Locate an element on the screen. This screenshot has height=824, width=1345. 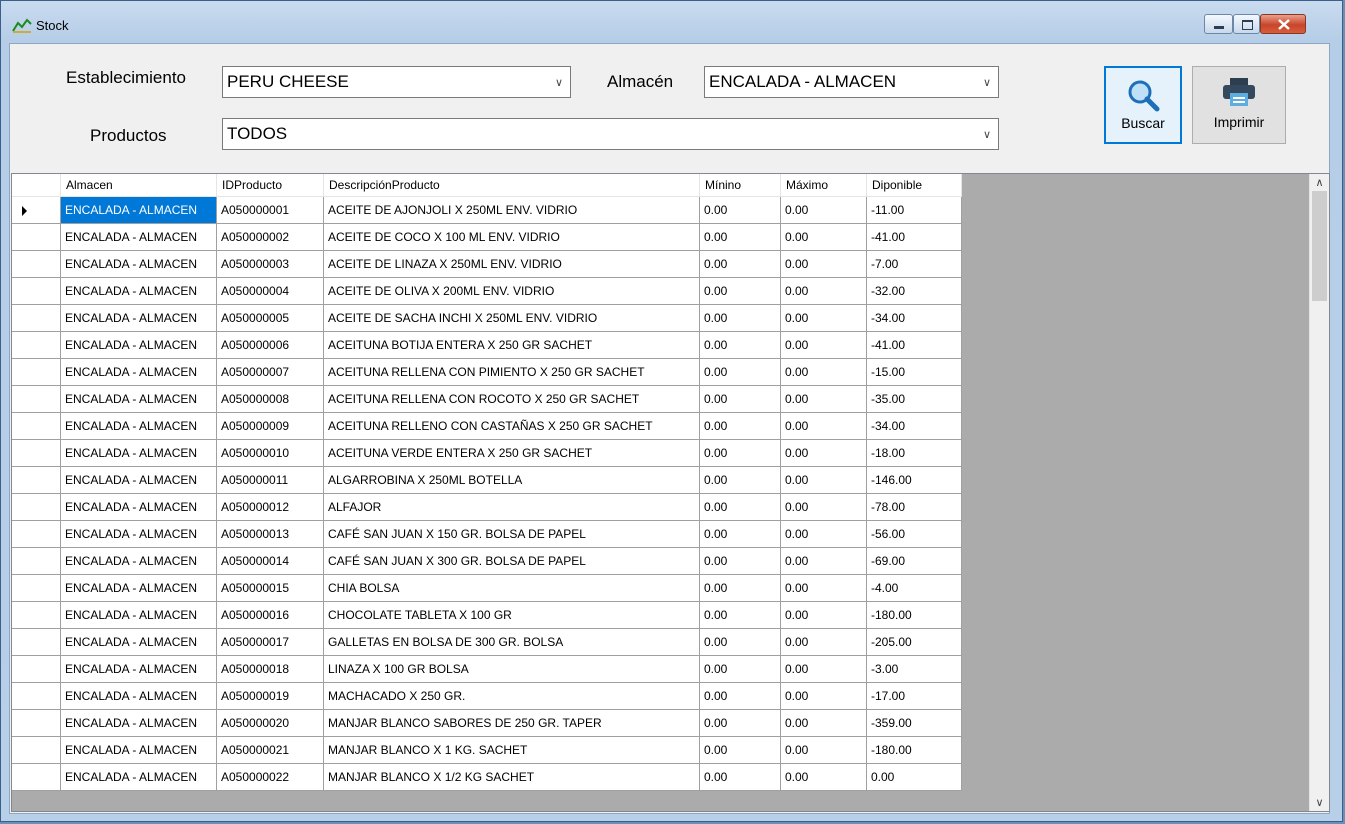
cell-idproducto: A050000013 is located at coordinates (270, 534).